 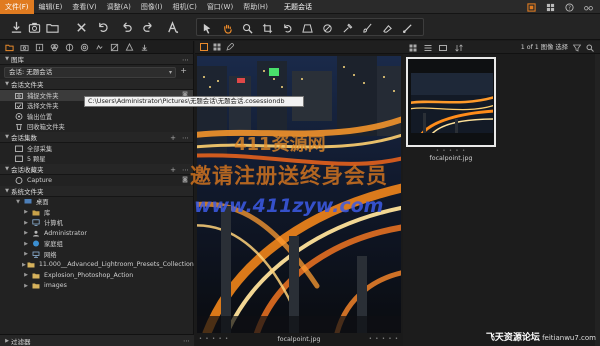 What do you see at coordinates (307, 28) in the screenshot?
I see `keystone-tool-icon` at bounding box center [307, 28].